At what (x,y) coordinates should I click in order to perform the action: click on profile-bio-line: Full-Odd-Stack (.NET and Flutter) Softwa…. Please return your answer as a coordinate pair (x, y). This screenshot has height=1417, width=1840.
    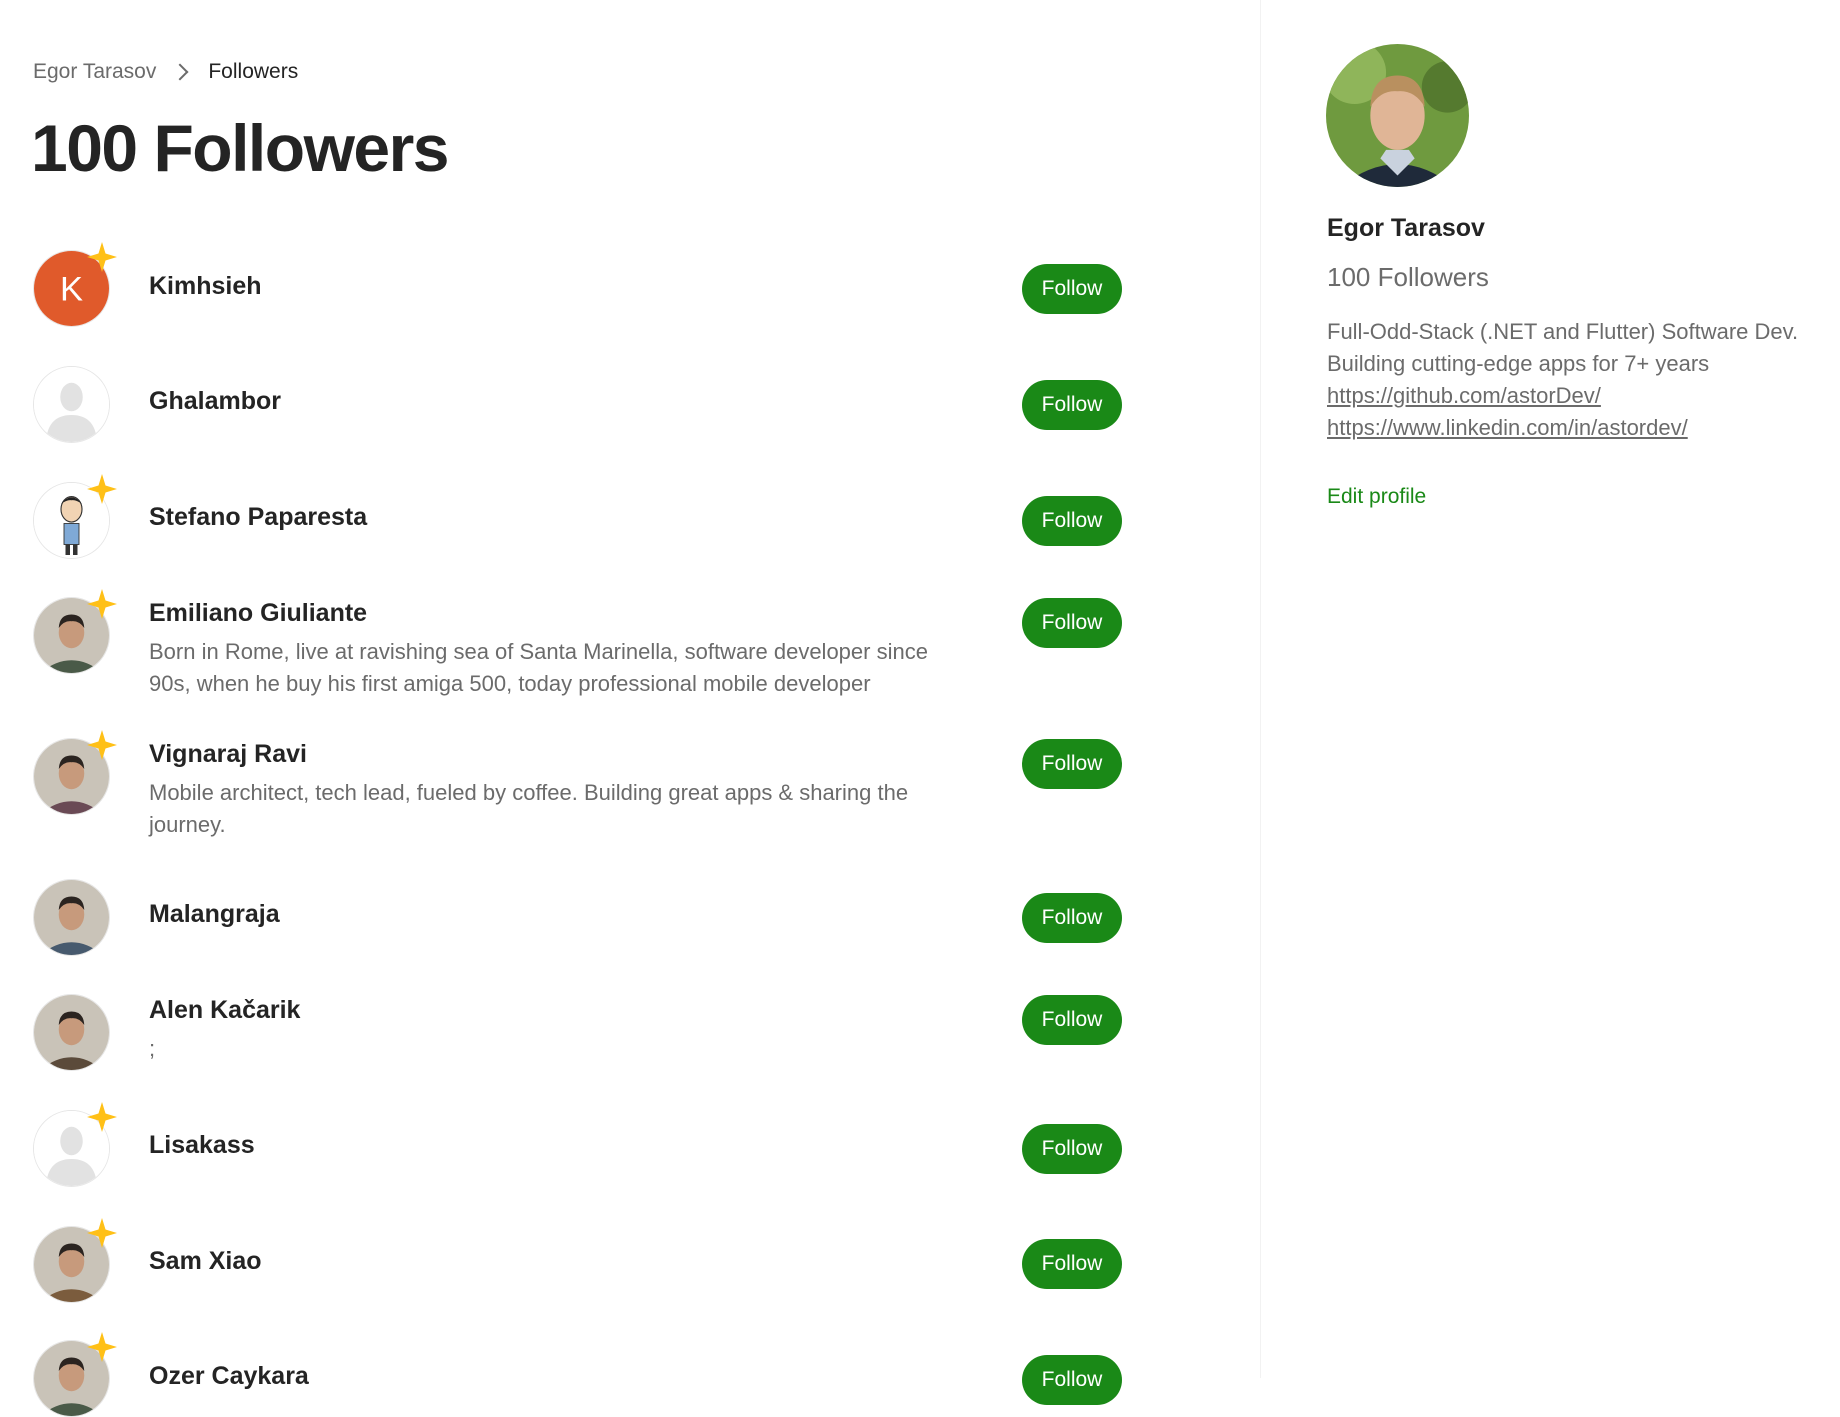
    Looking at the image, I should click on (1563, 331).